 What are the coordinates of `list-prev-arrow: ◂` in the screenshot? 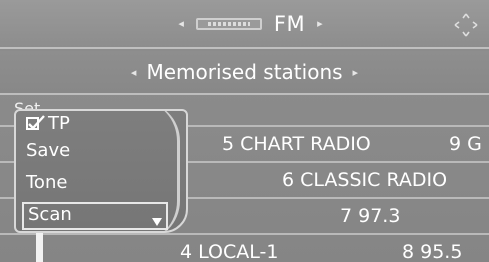 It's located at (134, 72).